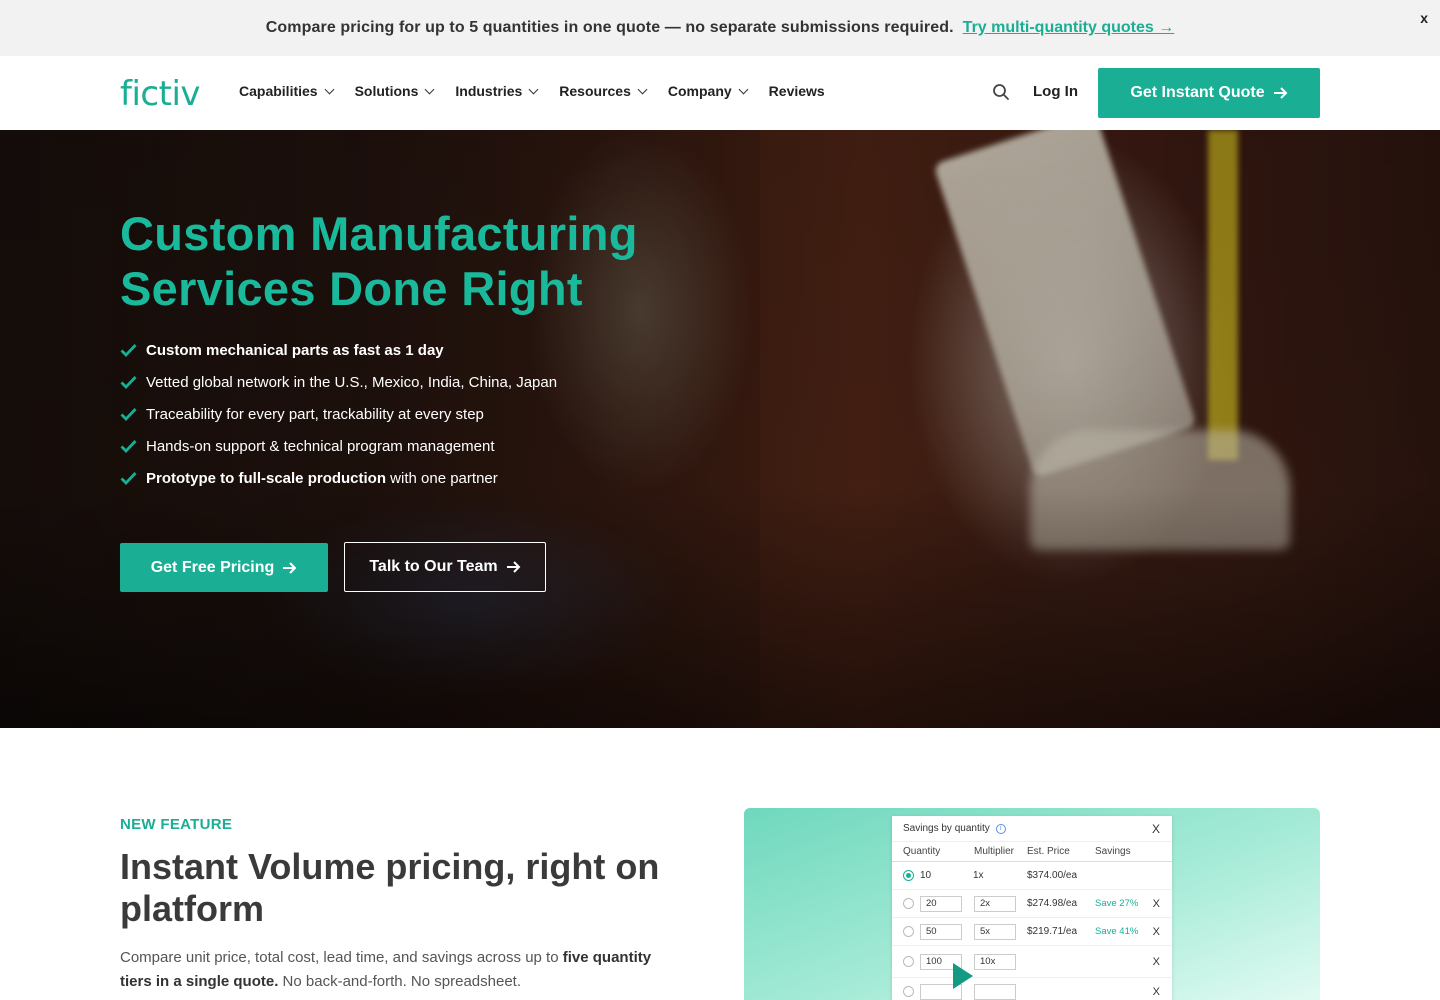 This screenshot has height=1000, width=1440. I want to click on table-row: 10 1x $374.00/ea, so click(1032, 876).